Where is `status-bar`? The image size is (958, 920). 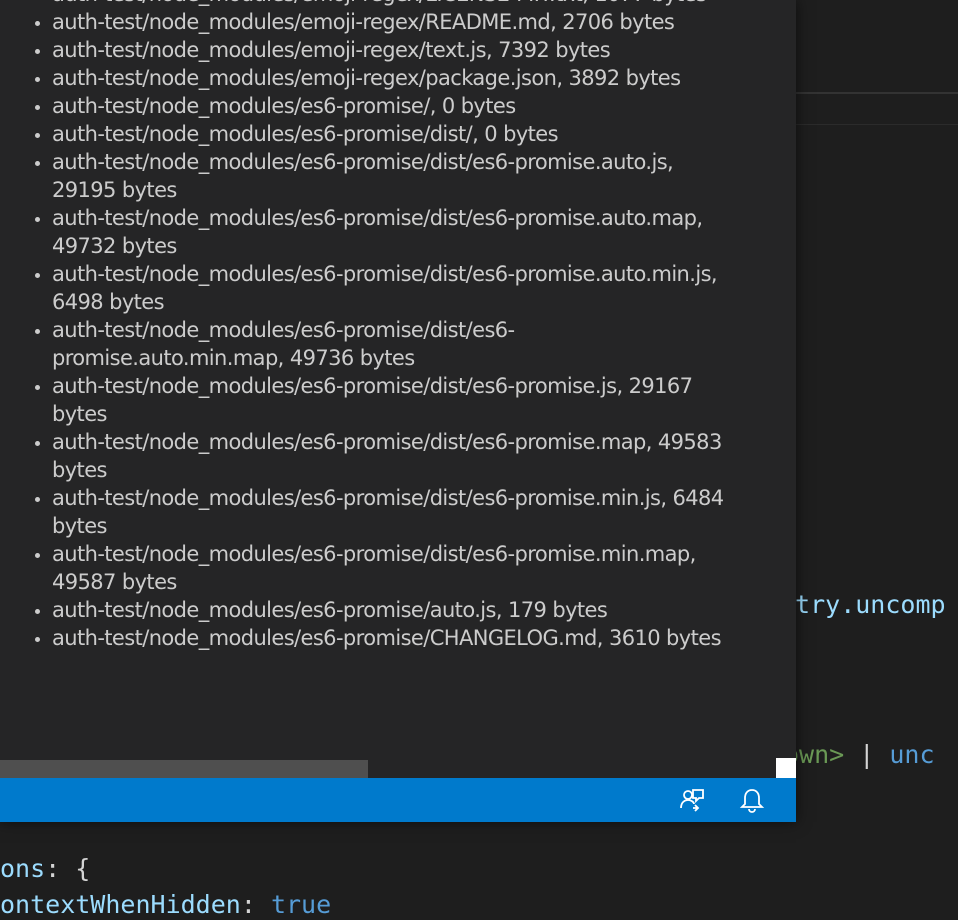 status-bar is located at coordinates (398, 800).